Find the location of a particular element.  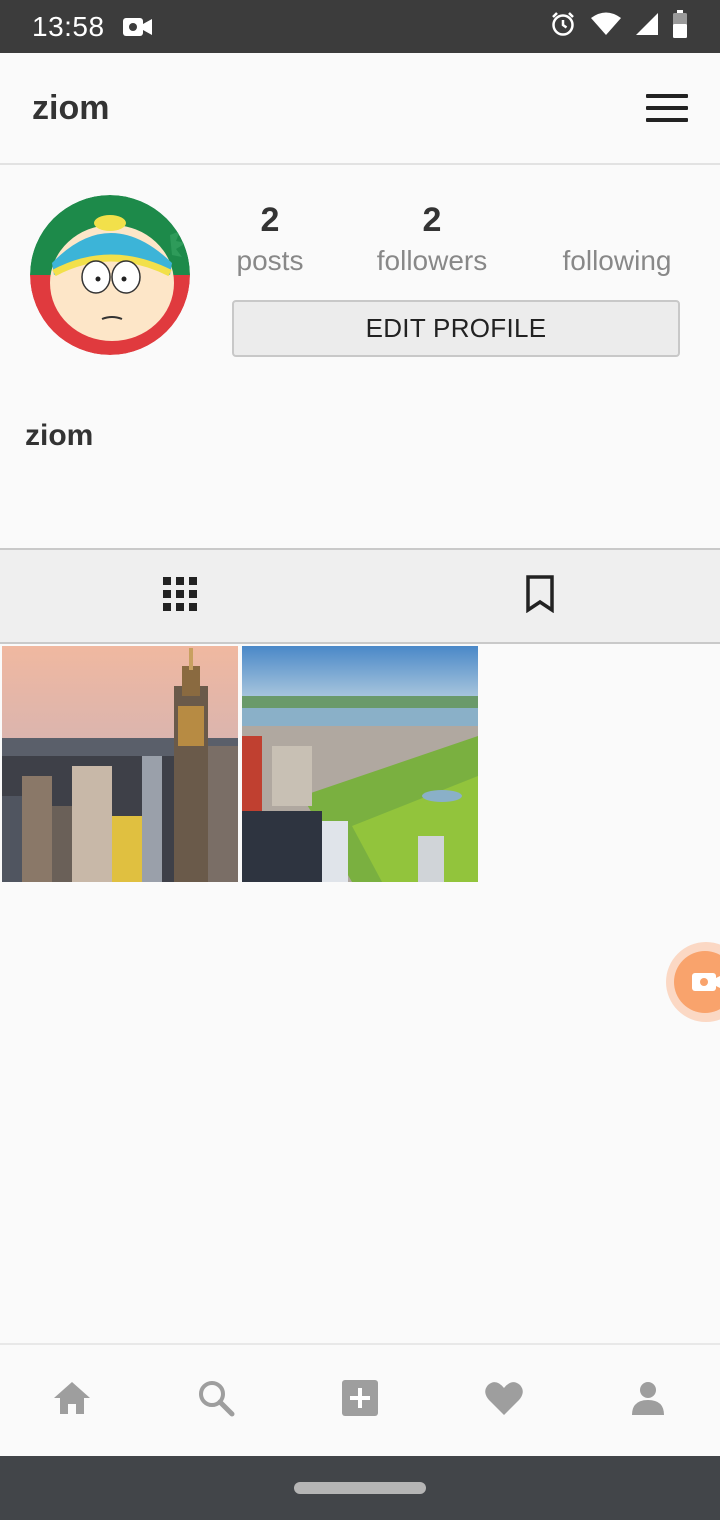

posts-label: posts is located at coordinates (270, 260).